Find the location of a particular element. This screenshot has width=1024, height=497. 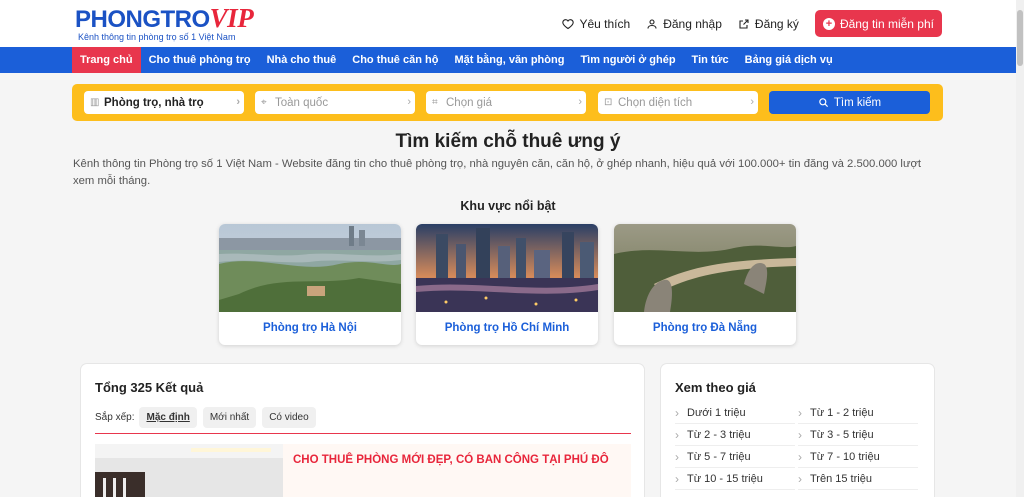

city-card-hochiminh: Phòng trọ Hồ Chí Minh is located at coordinates (507, 284).